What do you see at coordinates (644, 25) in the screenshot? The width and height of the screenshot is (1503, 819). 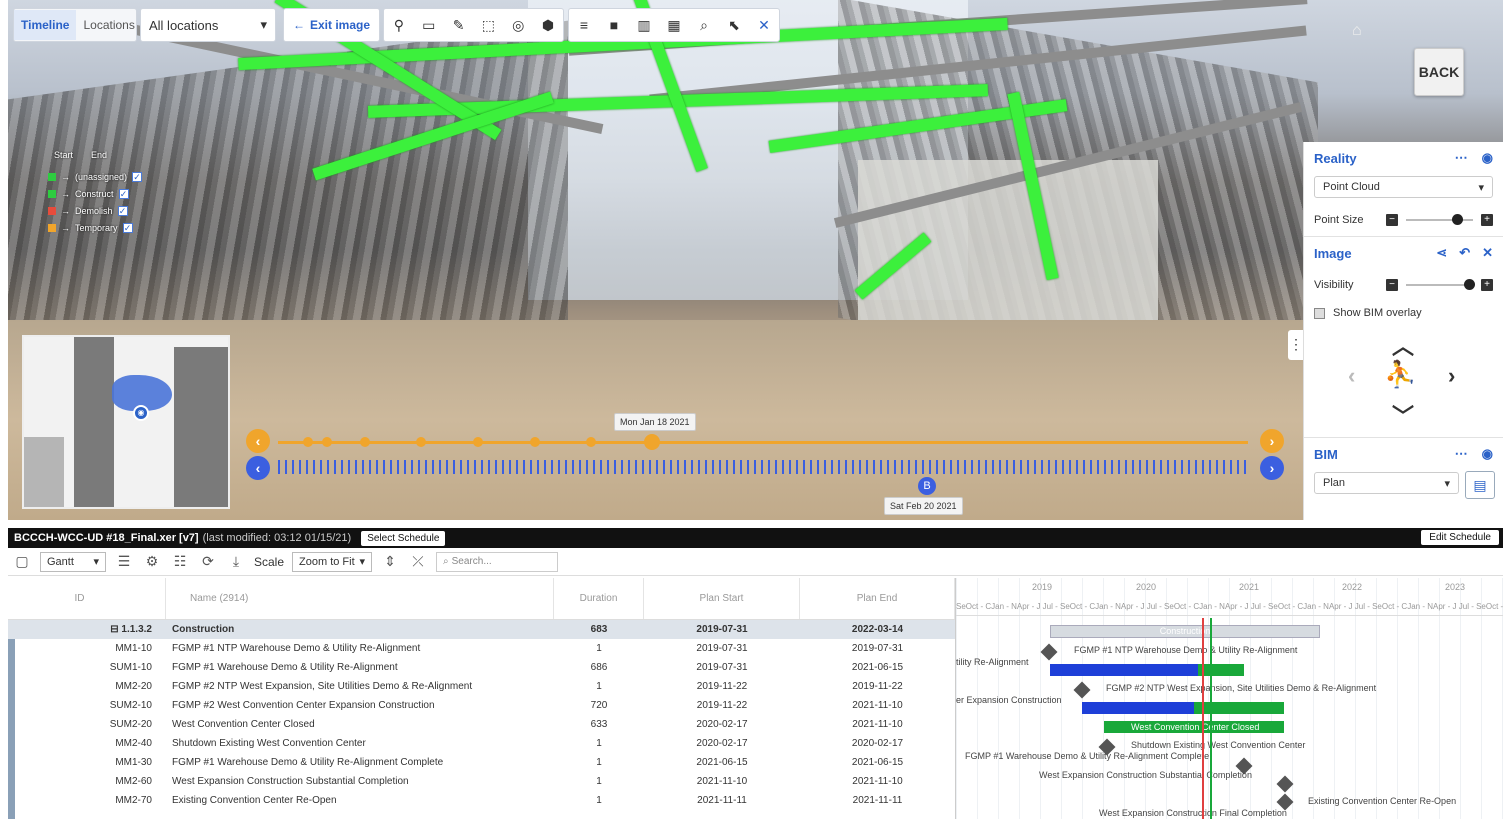 I see `building-icon: ▥` at bounding box center [644, 25].